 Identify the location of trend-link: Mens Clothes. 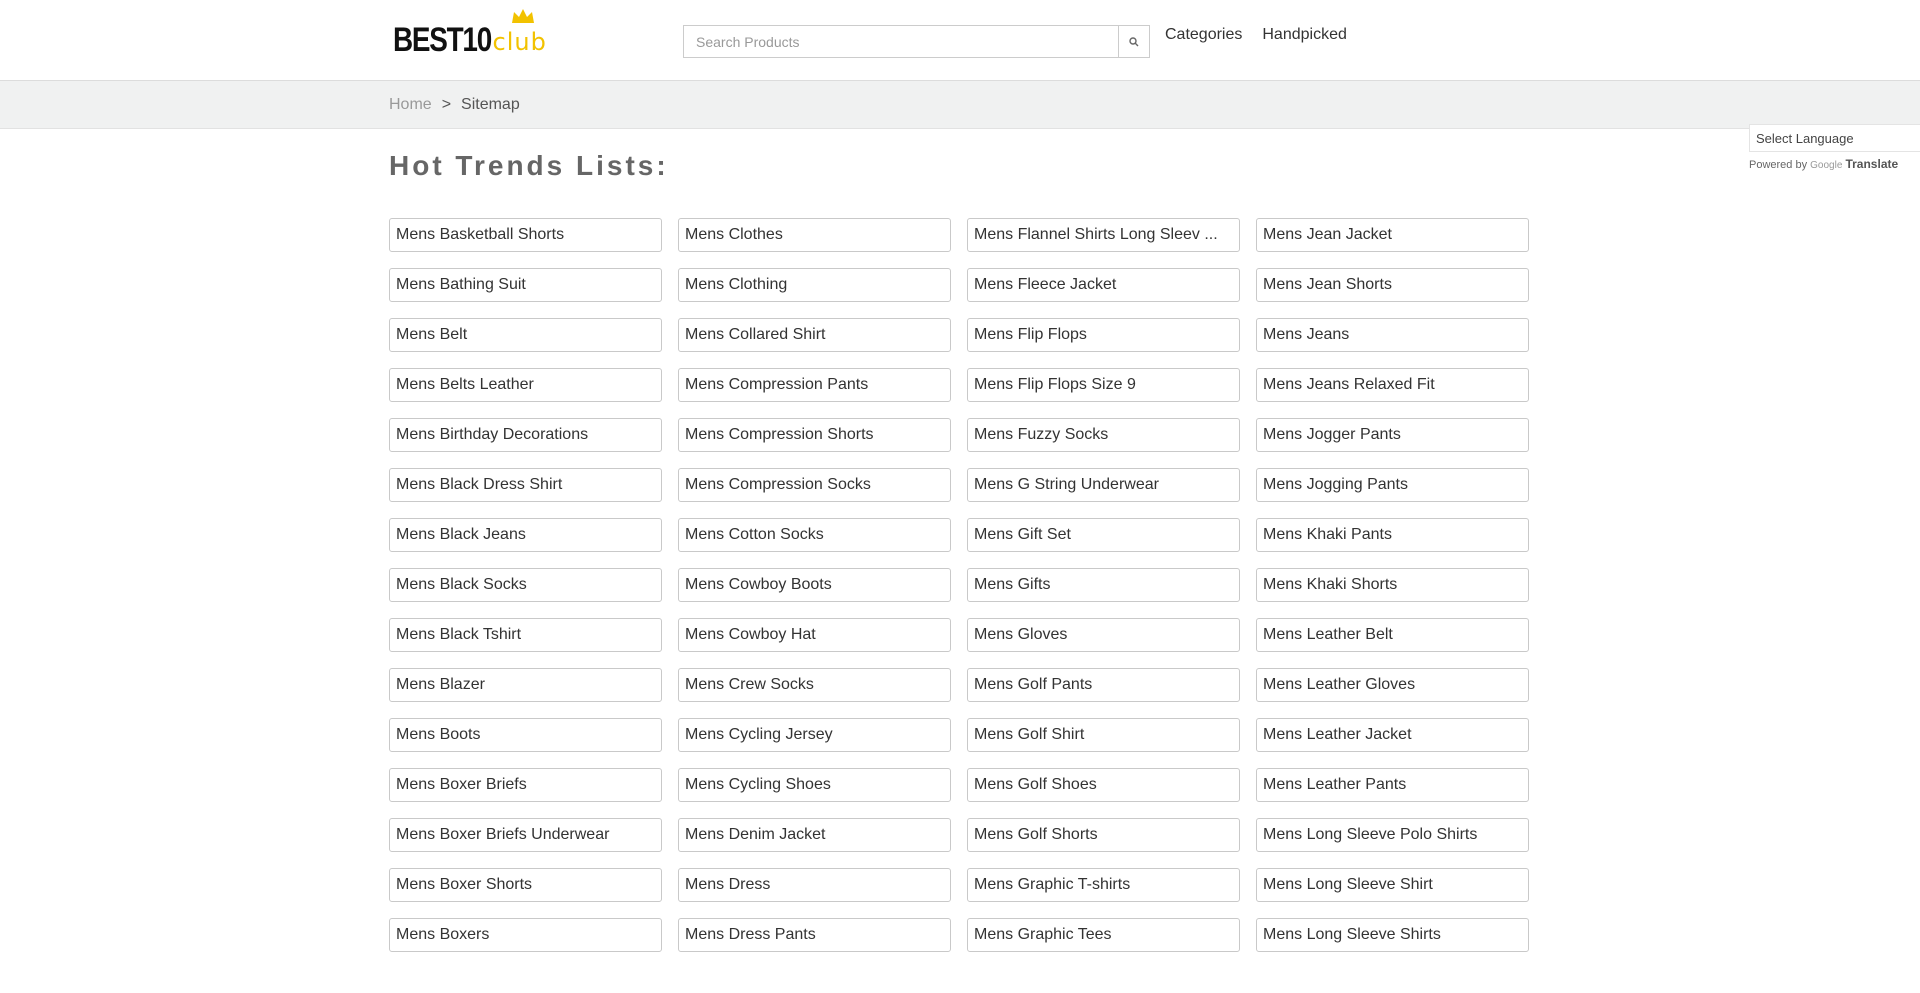
(814, 235).